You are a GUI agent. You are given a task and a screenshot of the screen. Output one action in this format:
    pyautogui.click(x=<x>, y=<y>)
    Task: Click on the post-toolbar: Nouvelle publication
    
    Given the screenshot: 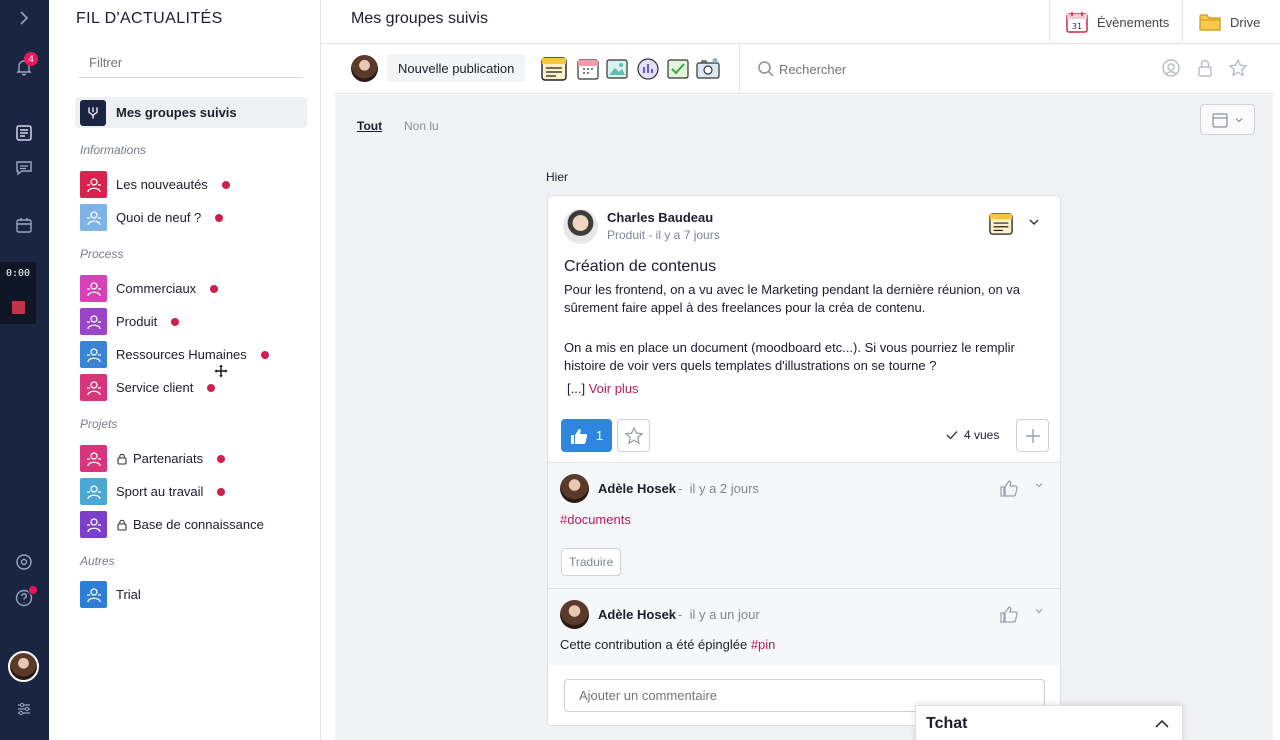 What is the action you would take?
    pyautogui.click(x=804, y=69)
    